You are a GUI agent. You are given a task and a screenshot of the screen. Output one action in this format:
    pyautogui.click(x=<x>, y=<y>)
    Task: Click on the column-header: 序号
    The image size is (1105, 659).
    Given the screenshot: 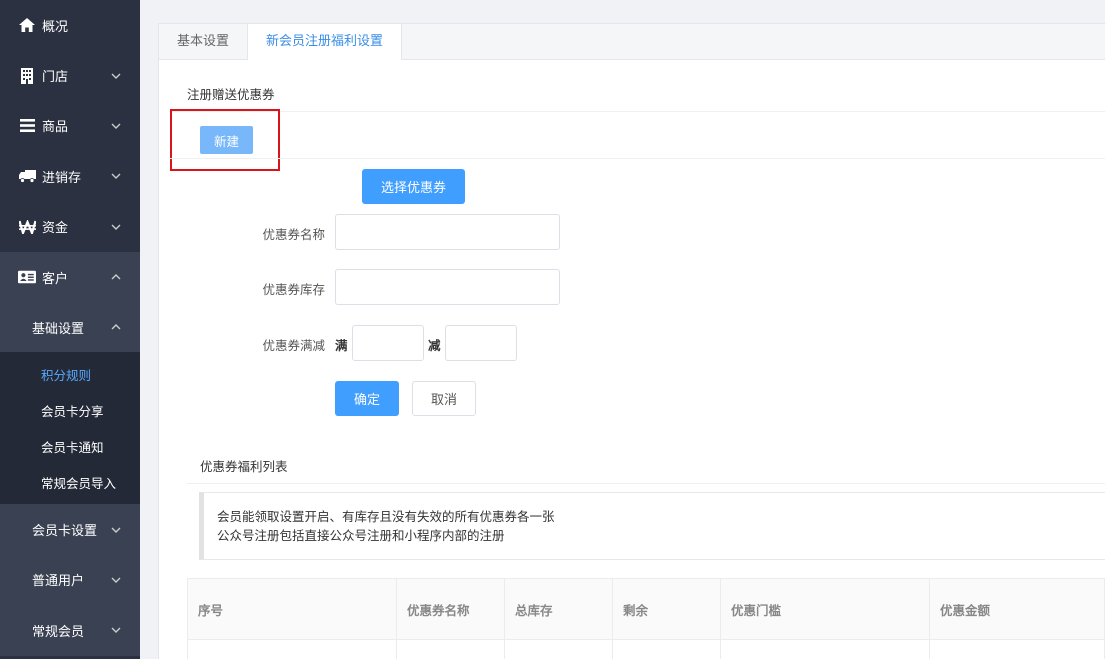 What is the action you would take?
    pyautogui.click(x=292, y=609)
    